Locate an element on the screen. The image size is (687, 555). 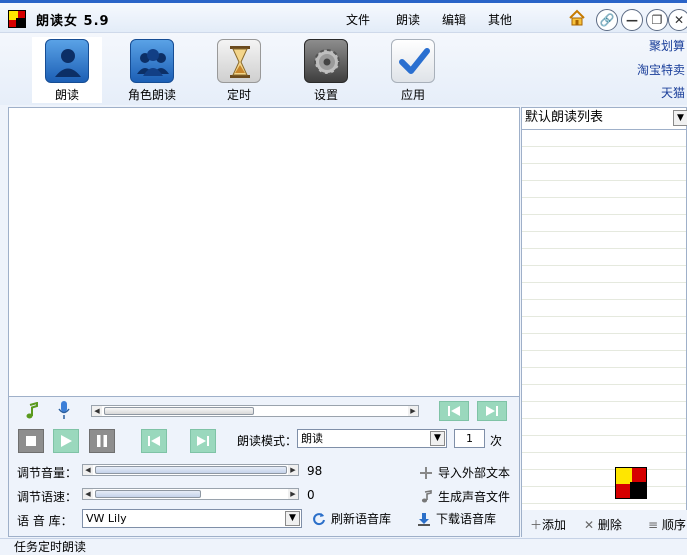
speed-value: 0 is located at coordinates (311, 495).